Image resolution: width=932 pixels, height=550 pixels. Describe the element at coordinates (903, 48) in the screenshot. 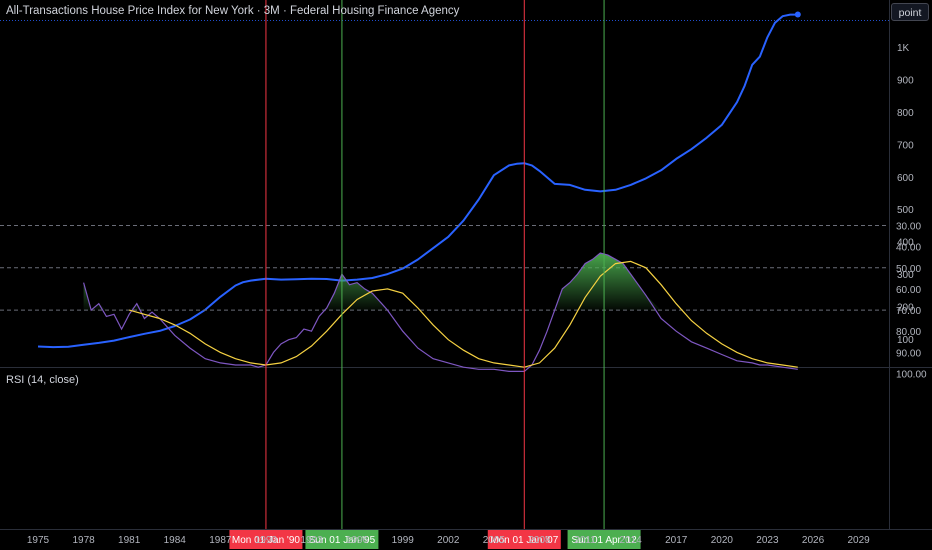

I see `price-tick-label: 1K` at that location.